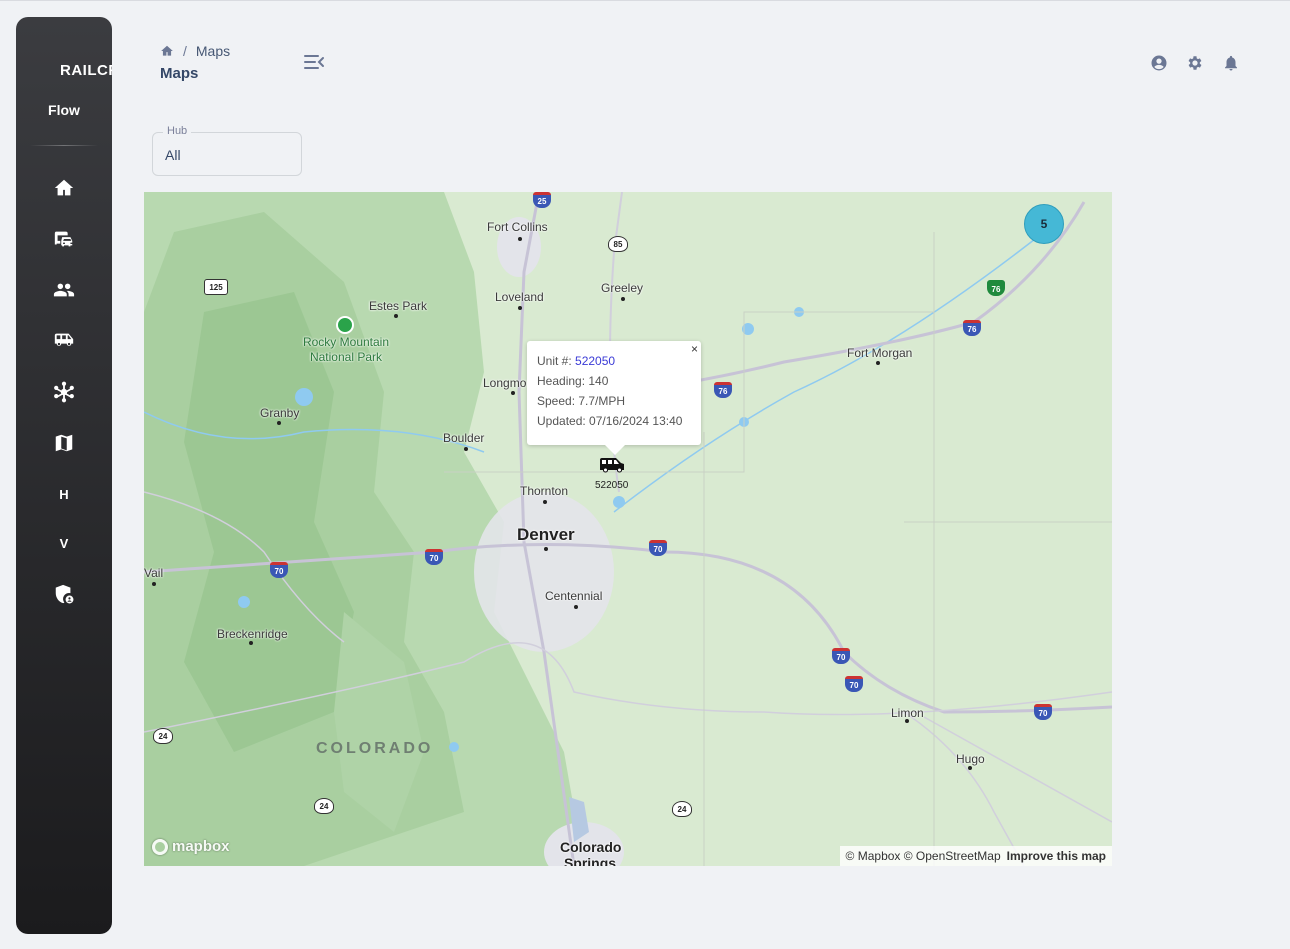 This screenshot has width=1290, height=949. What do you see at coordinates (907, 713) in the screenshot?
I see `city-label-limon: Limon` at bounding box center [907, 713].